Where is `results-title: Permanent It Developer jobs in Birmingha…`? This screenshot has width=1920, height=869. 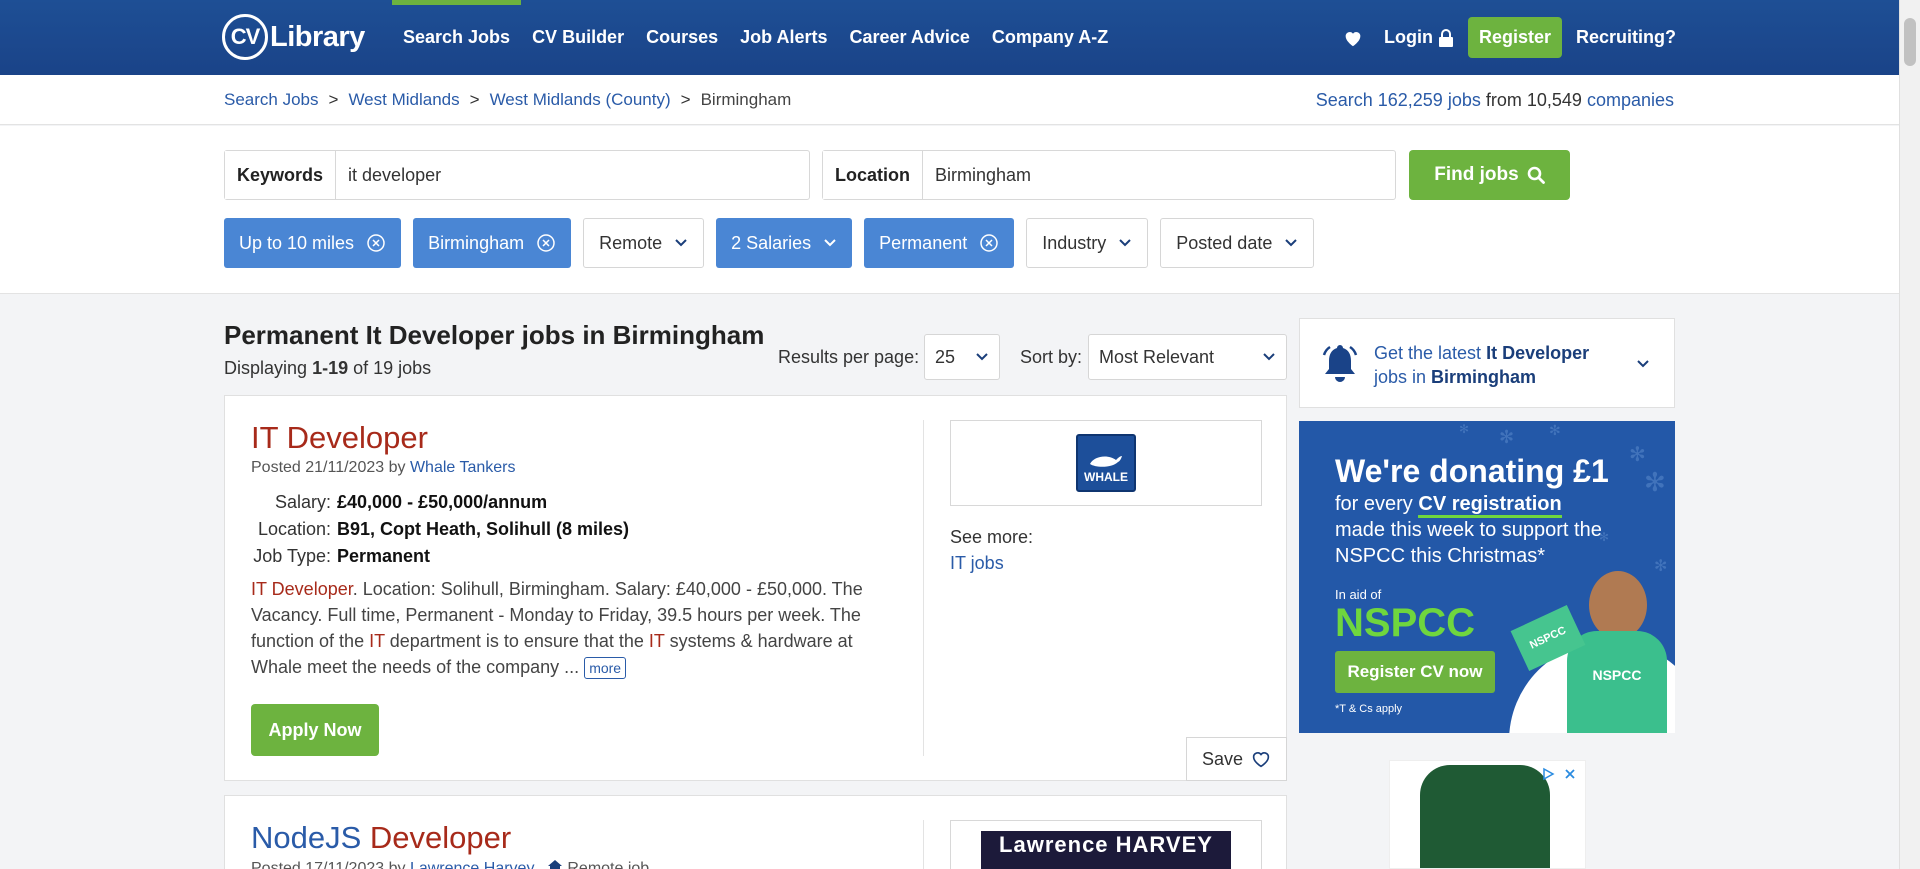 results-title: Permanent It Developer jobs in Birmingha… is located at coordinates (494, 335).